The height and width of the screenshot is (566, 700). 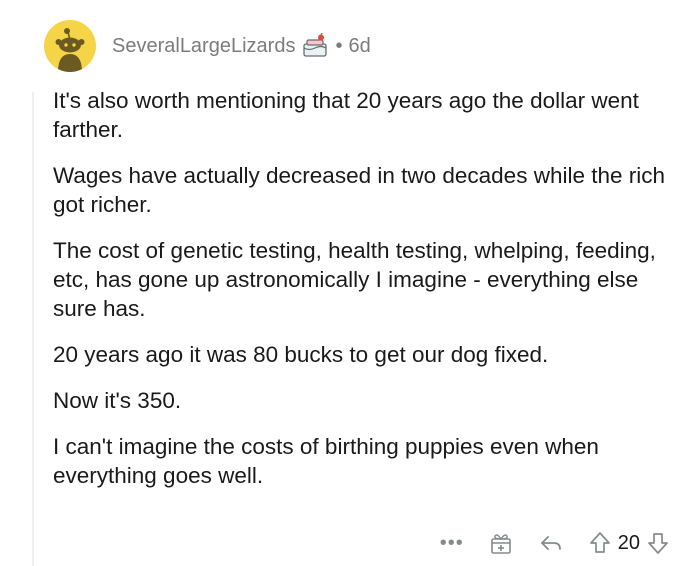 What do you see at coordinates (658, 543) in the screenshot?
I see `downvote-icon` at bounding box center [658, 543].